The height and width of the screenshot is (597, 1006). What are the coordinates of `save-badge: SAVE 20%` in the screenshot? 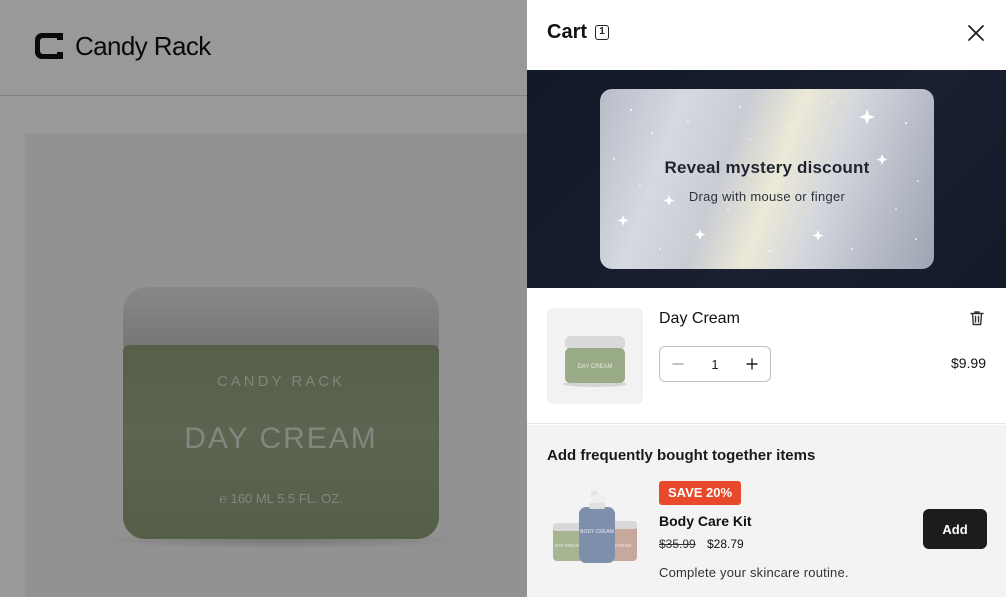 It's located at (700, 493).